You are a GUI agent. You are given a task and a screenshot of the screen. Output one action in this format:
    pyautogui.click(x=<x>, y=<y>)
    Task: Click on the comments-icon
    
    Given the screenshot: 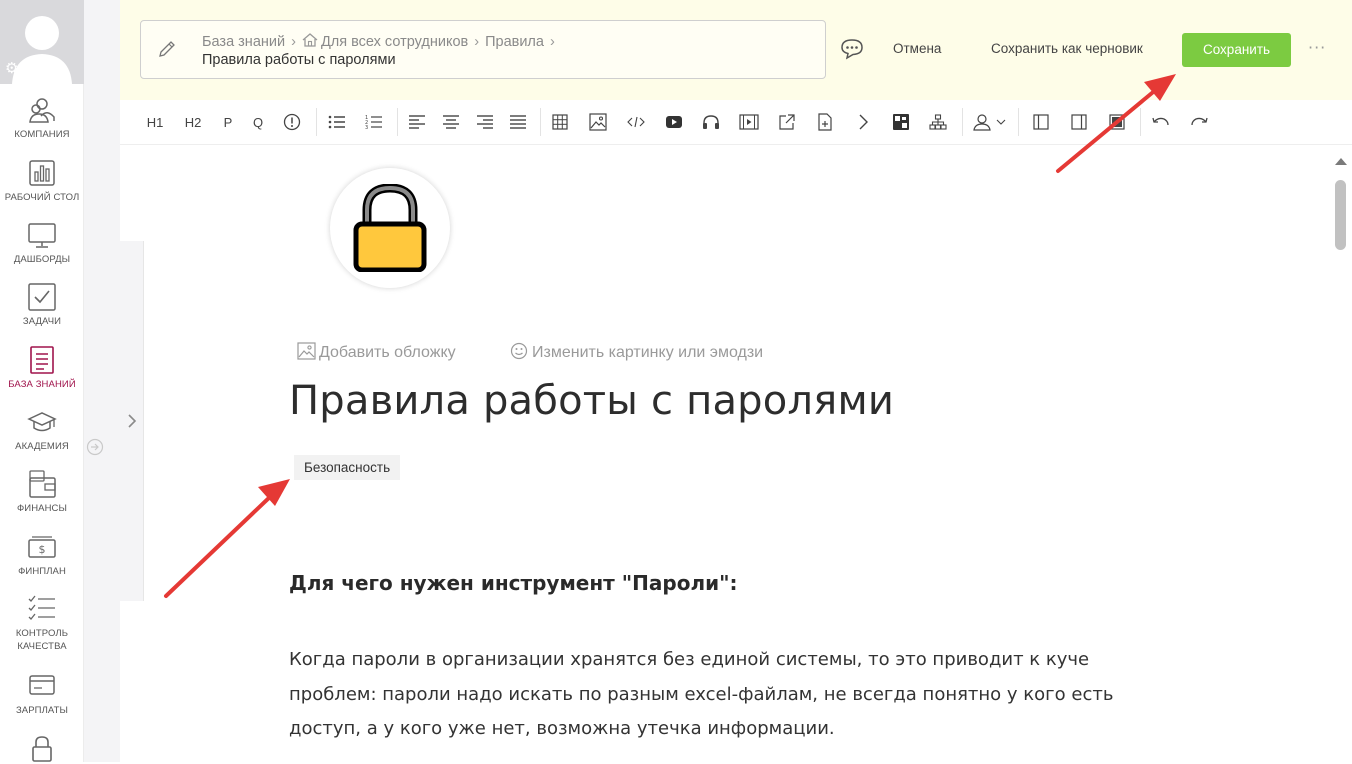 What is the action you would take?
    pyautogui.click(x=852, y=49)
    